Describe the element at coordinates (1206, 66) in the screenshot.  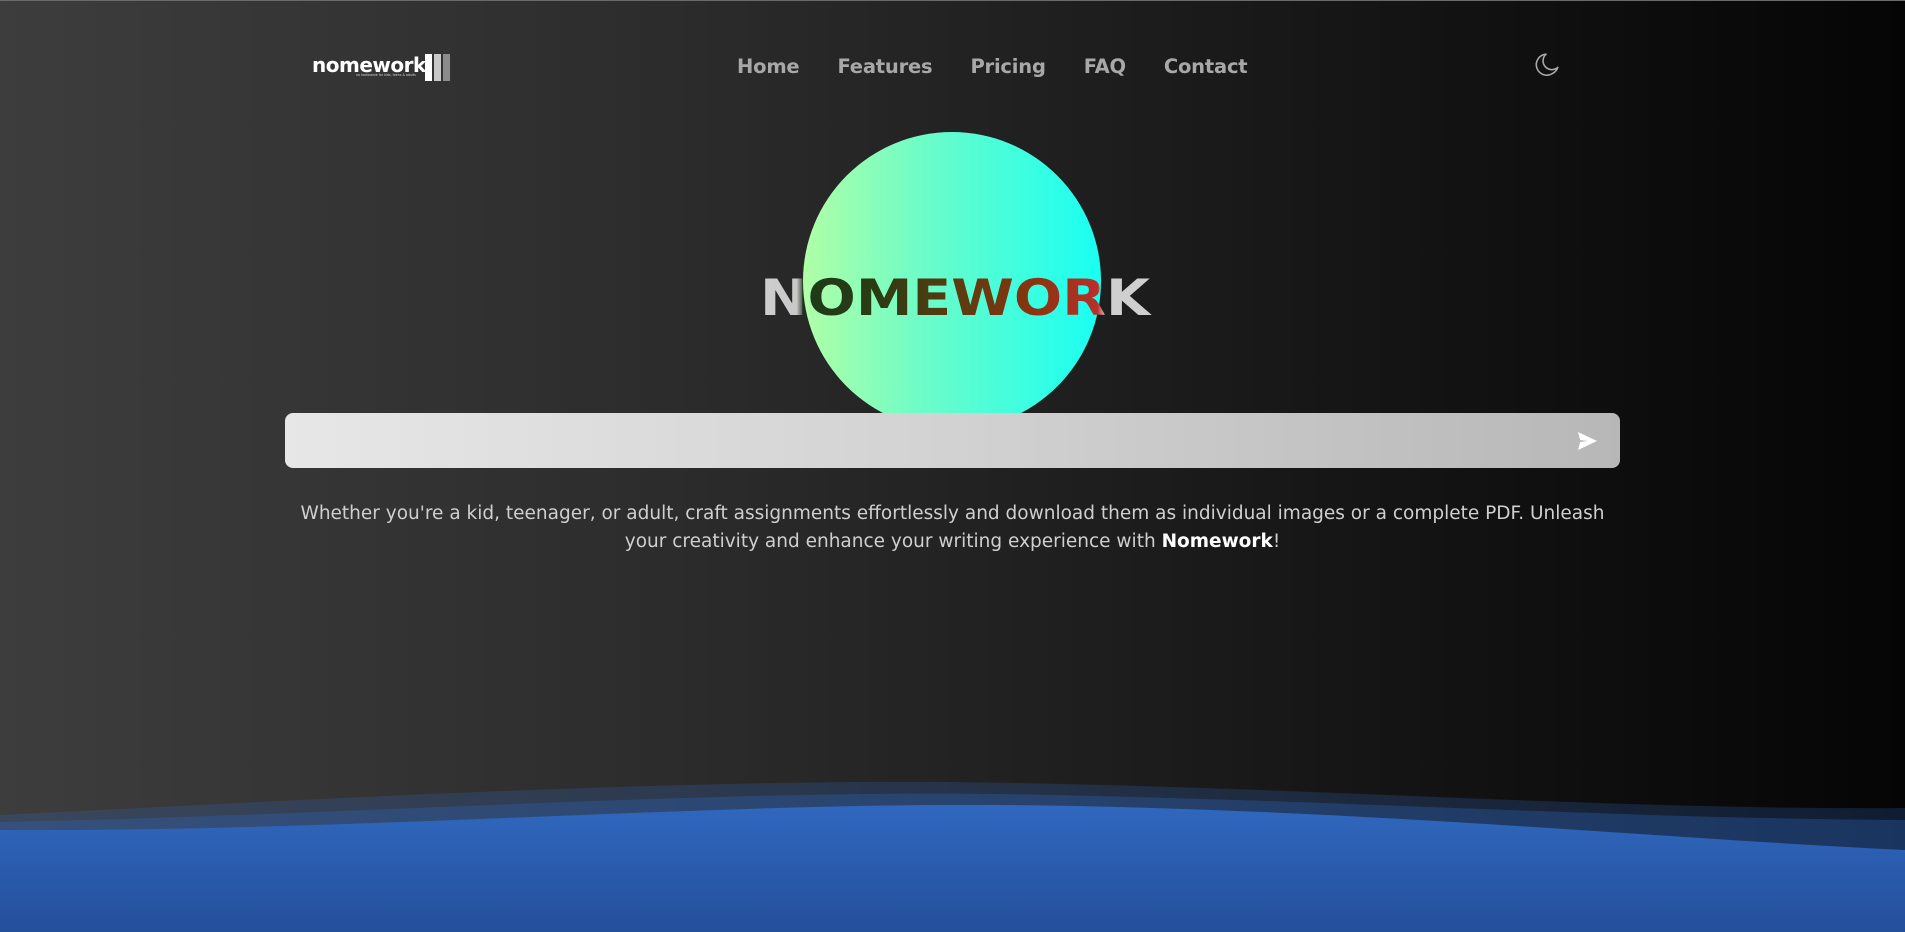
I see `nav-contact: Contact` at that location.